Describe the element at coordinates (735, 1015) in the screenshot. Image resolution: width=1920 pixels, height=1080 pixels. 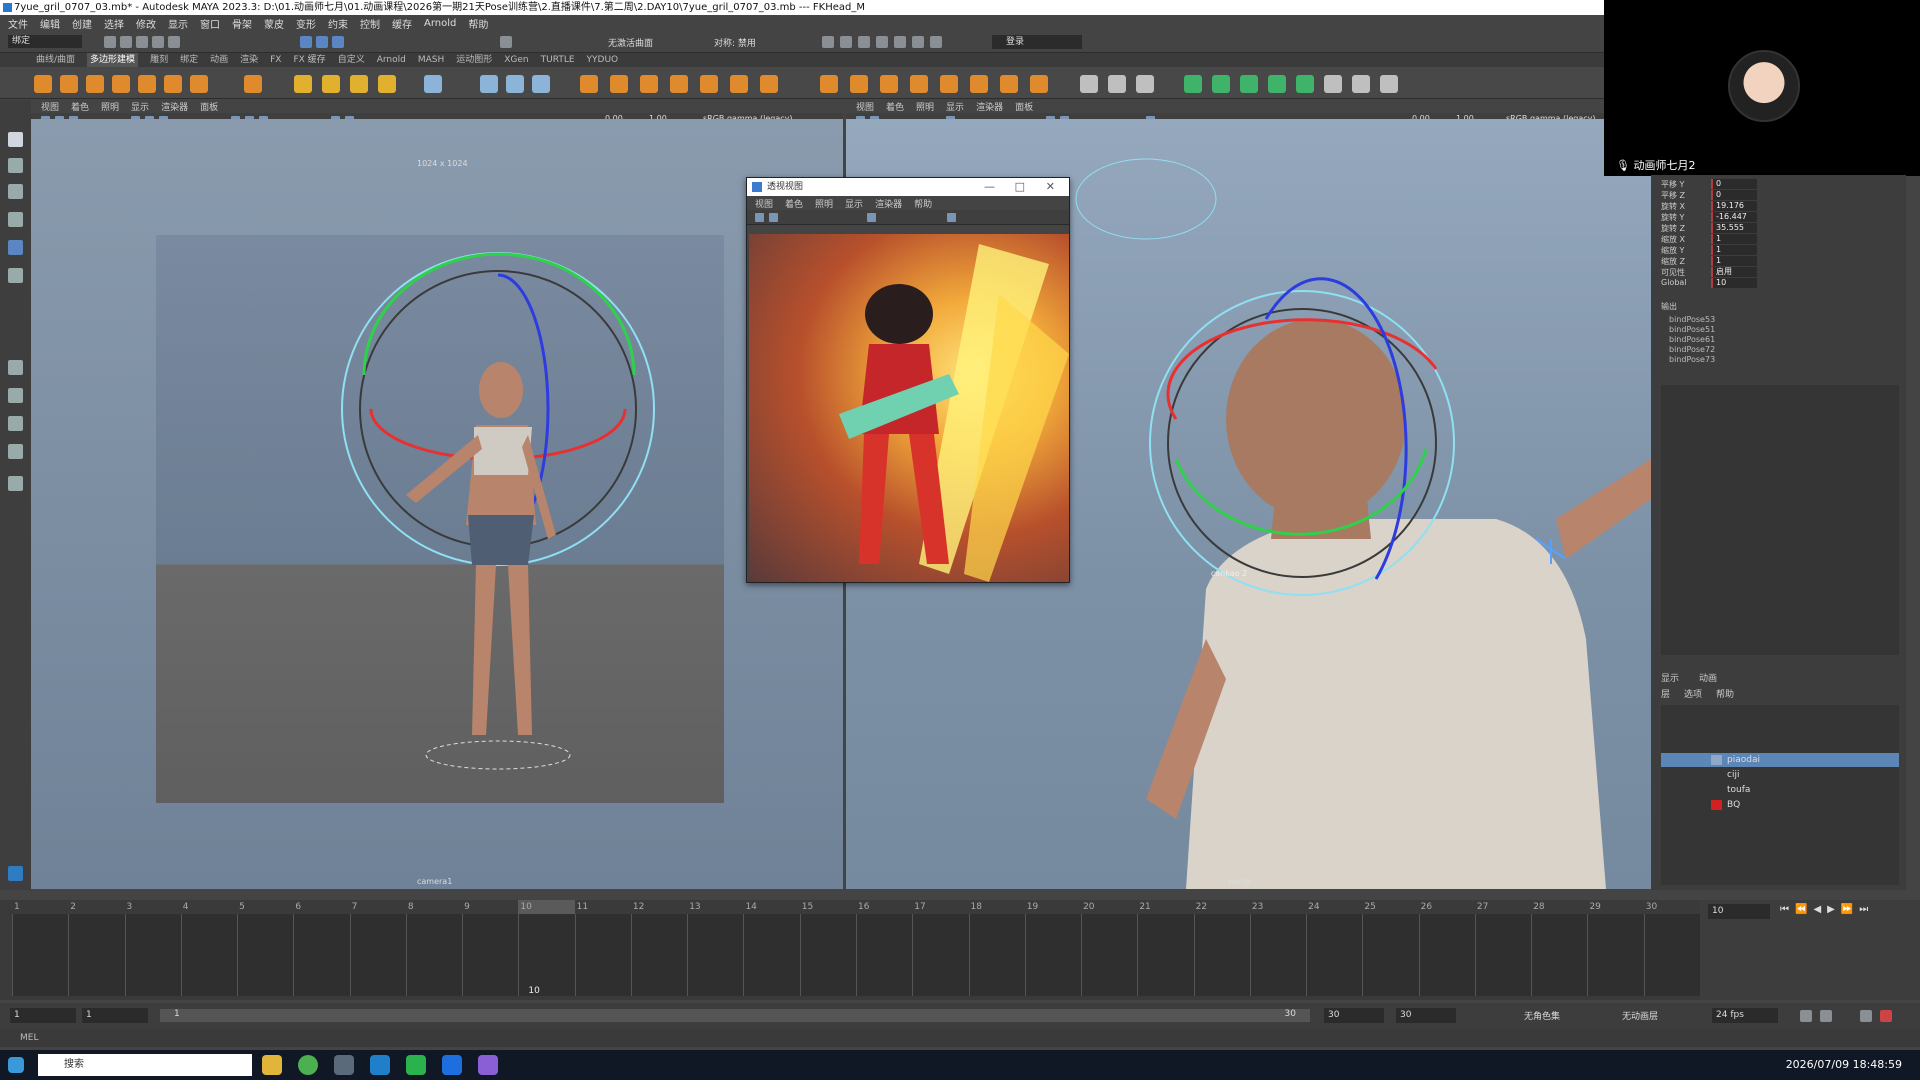
I see `range-slider: 1 30` at that location.